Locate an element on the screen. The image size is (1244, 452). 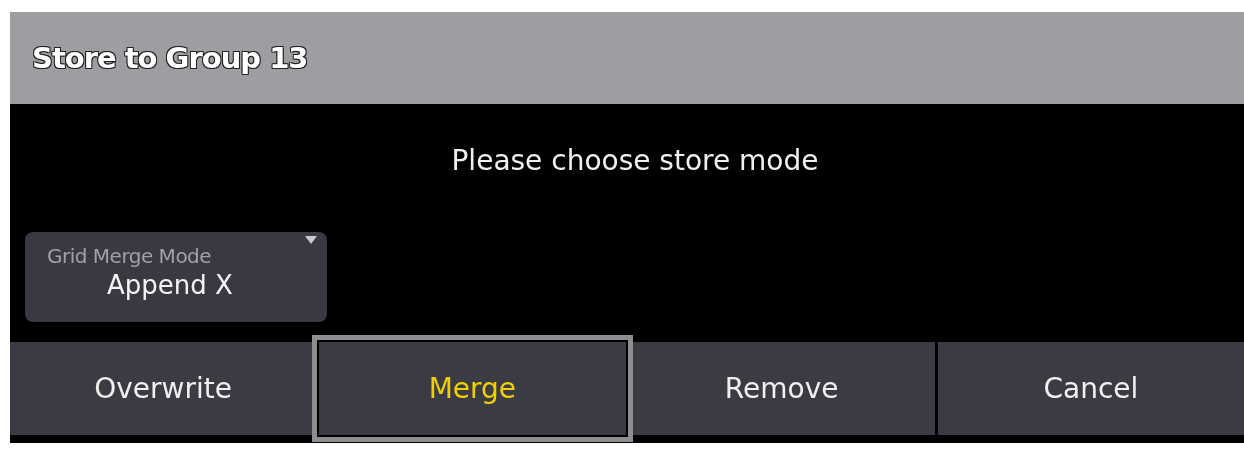
dialog-title: Store to Group 13 is located at coordinates (170, 58).